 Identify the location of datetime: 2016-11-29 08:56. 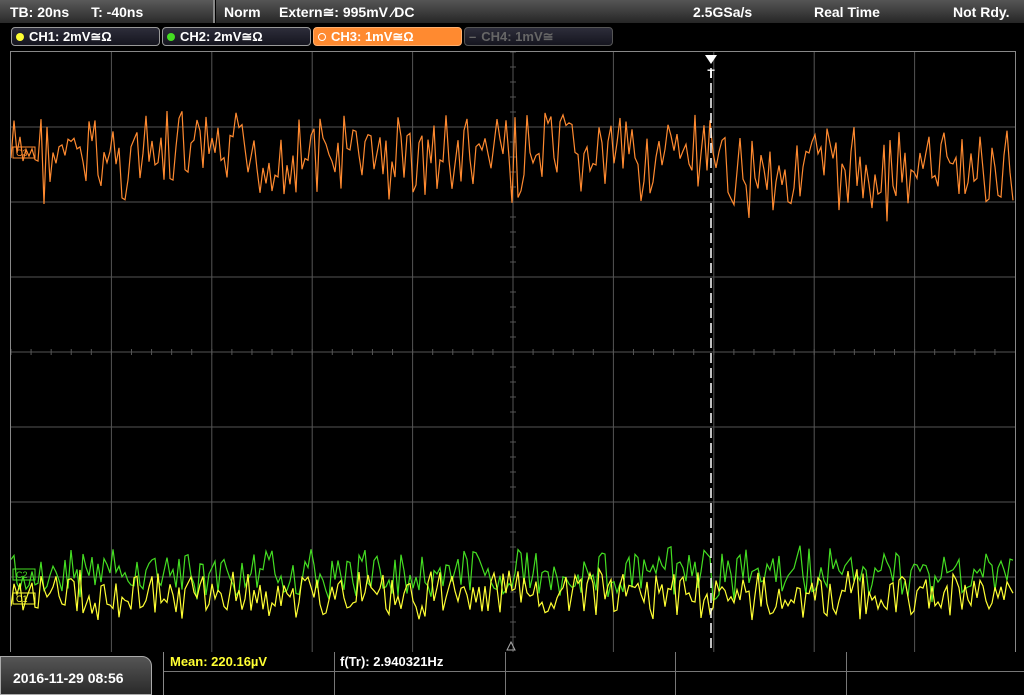
(68, 678).